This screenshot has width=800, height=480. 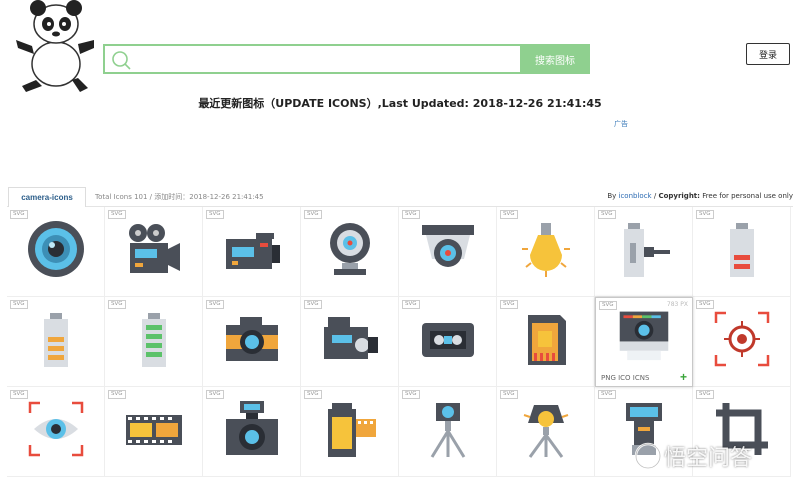 I want to click on film-strip-icon, so click(x=154, y=430).